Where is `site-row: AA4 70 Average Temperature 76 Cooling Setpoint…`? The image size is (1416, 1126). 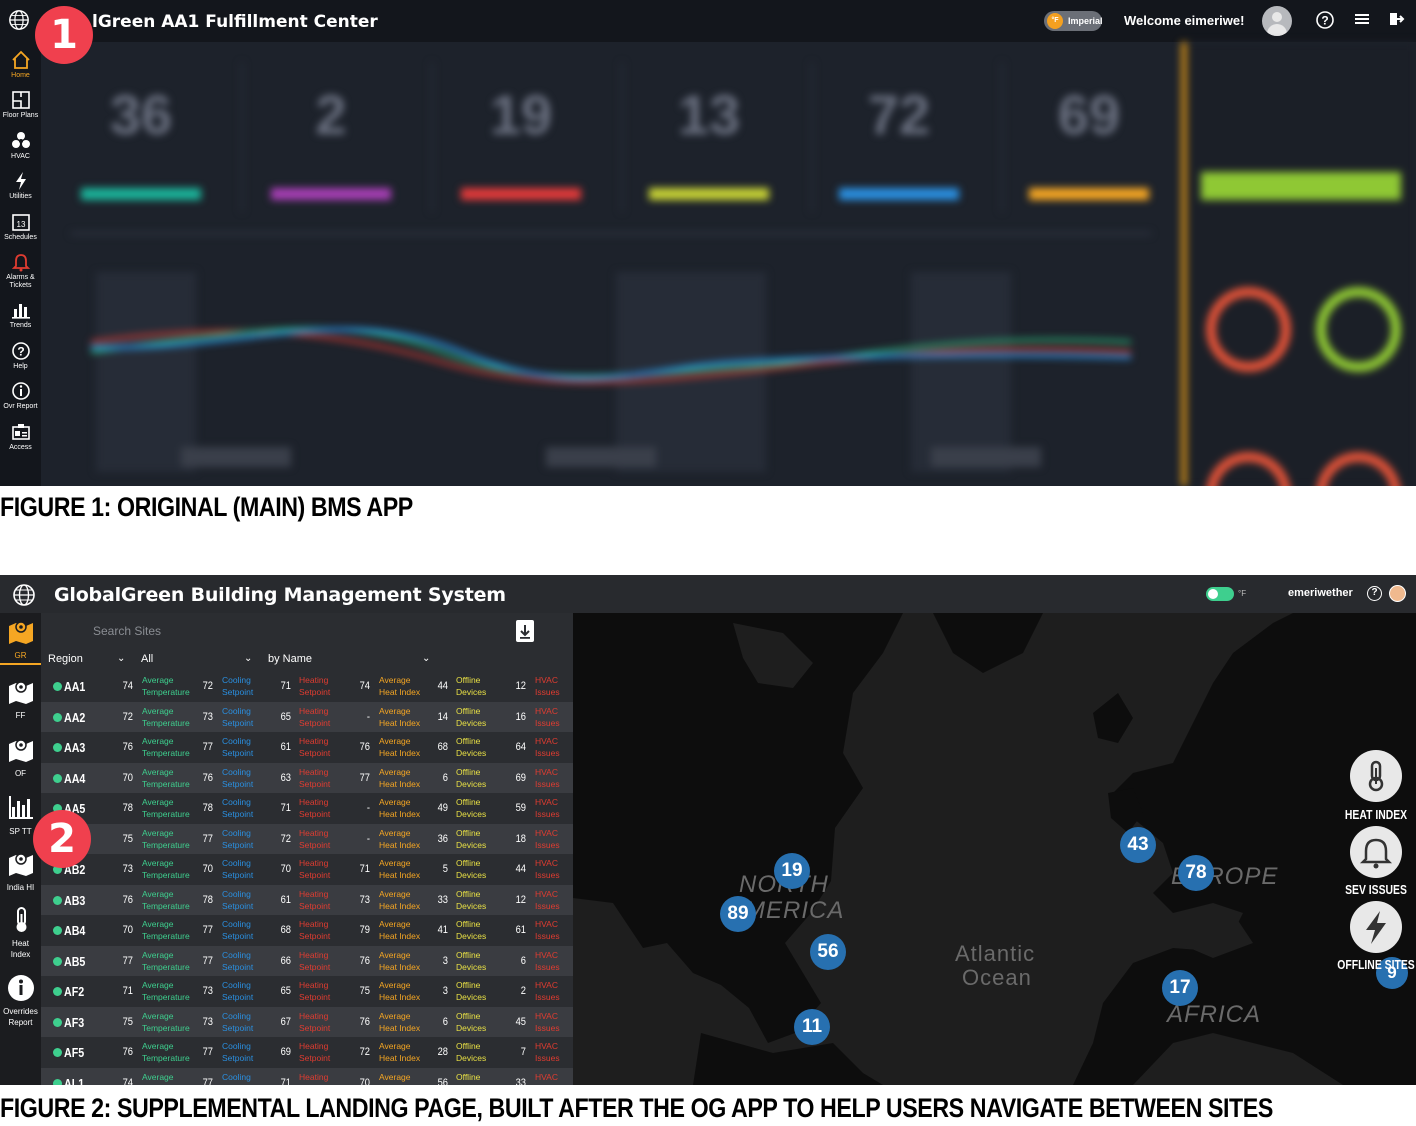
site-row: AA4 70 Average Temperature 76 Cooling Setpoint… is located at coordinates (307, 777).